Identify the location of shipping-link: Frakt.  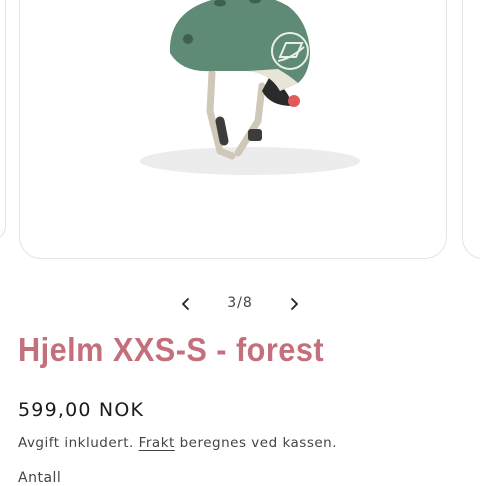
(157, 443).